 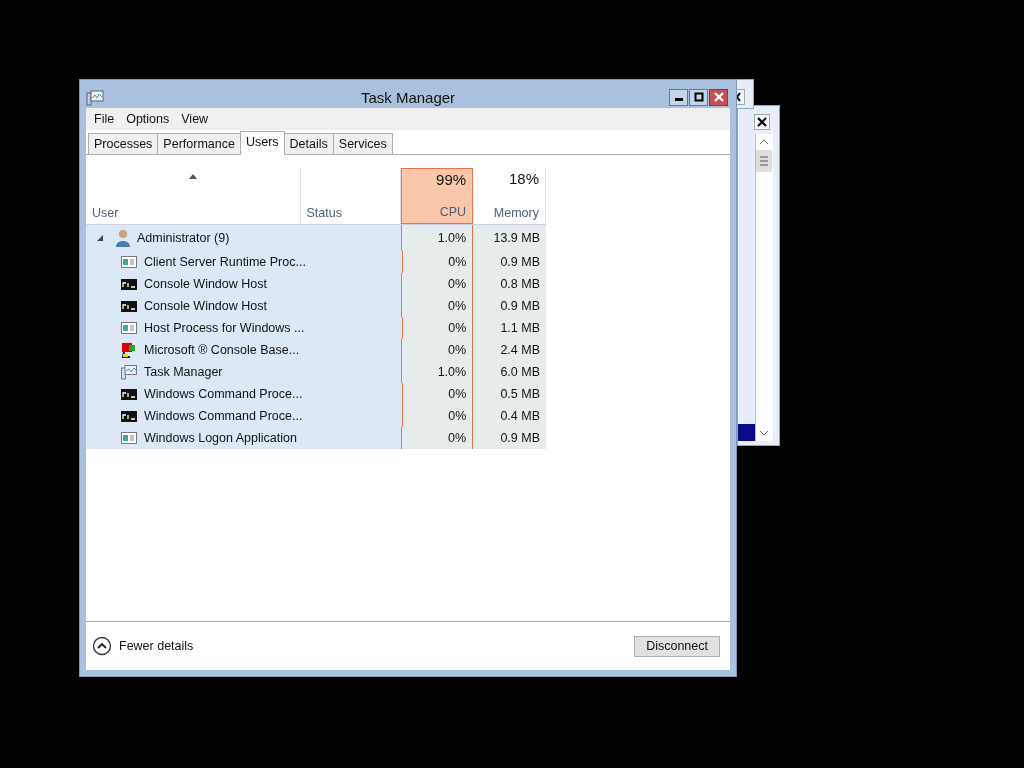 I want to click on memory-cell: 0.5 MB, so click(x=509, y=394).